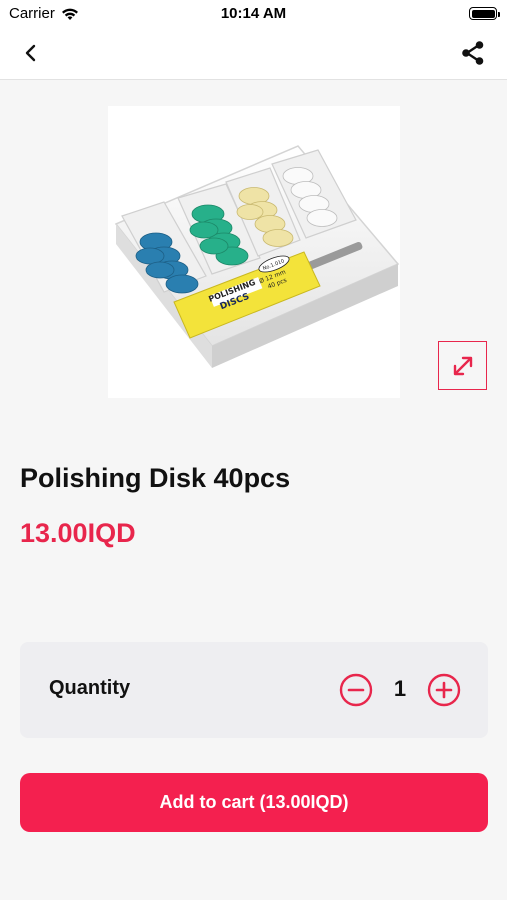 The height and width of the screenshot is (900, 507). What do you see at coordinates (499, 14) in the screenshot?
I see `battery-tip` at bounding box center [499, 14].